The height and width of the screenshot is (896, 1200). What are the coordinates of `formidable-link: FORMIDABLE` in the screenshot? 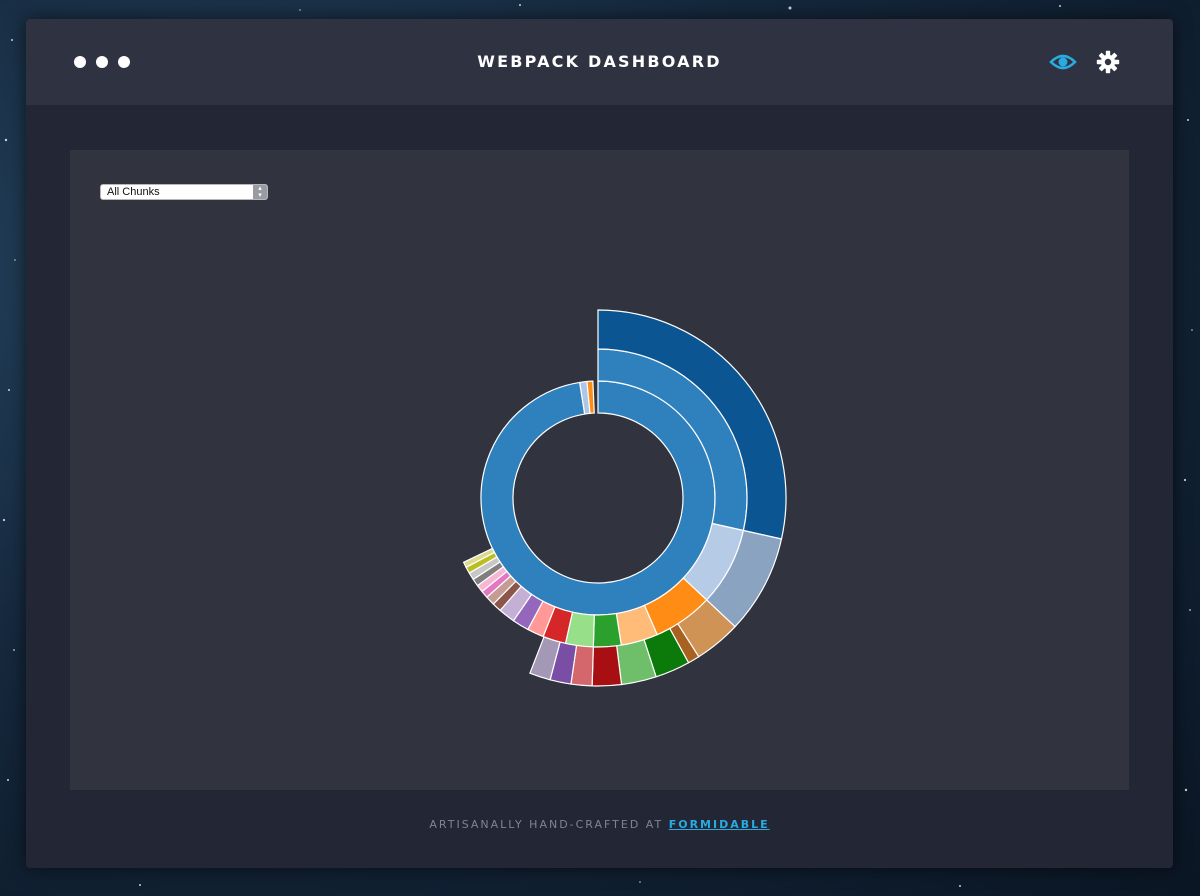 It's located at (719, 824).